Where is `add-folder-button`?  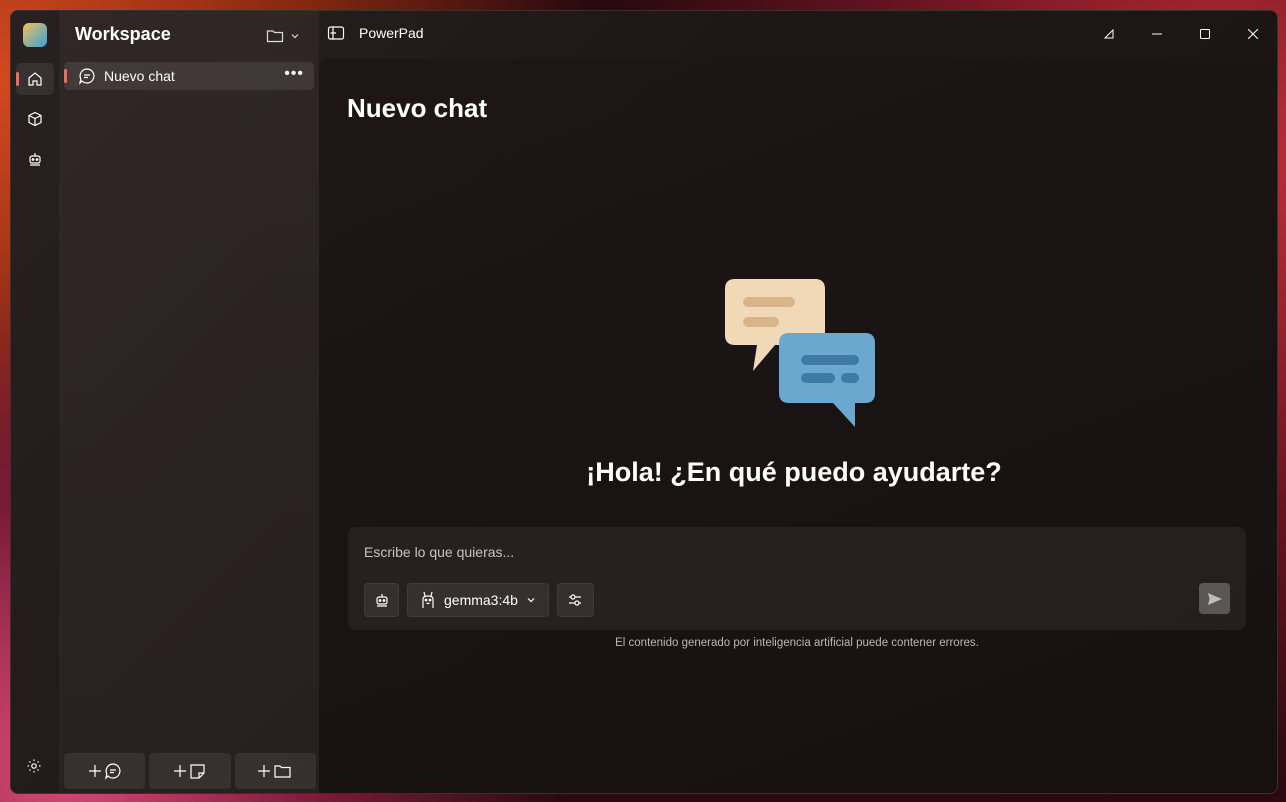
add-folder-button is located at coordinates (275, 771).